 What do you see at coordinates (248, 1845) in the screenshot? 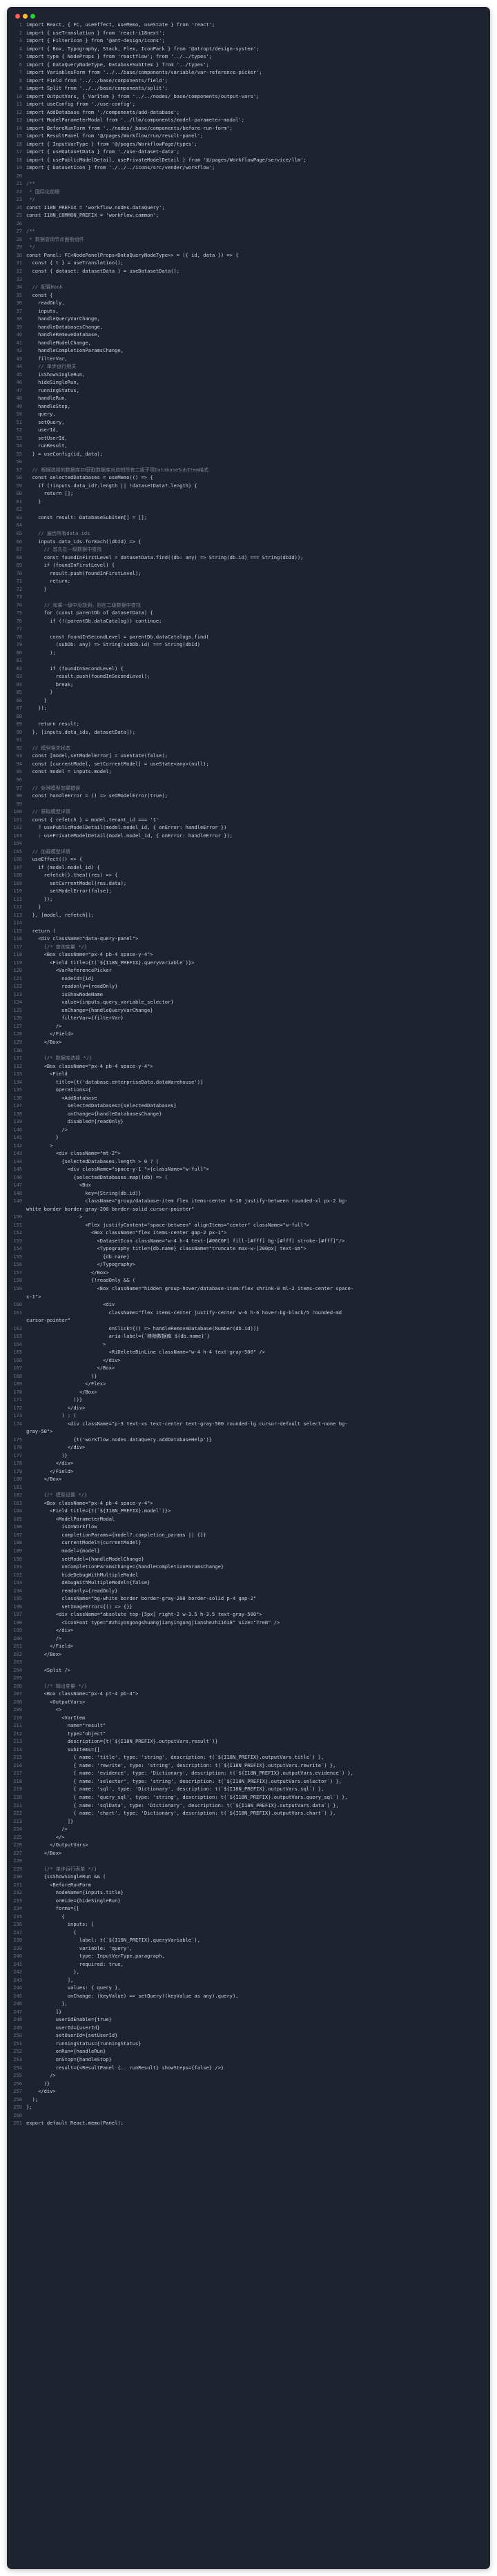
I see `code-line: 226 </OutputVars>` at bounding box center [248, 1845].